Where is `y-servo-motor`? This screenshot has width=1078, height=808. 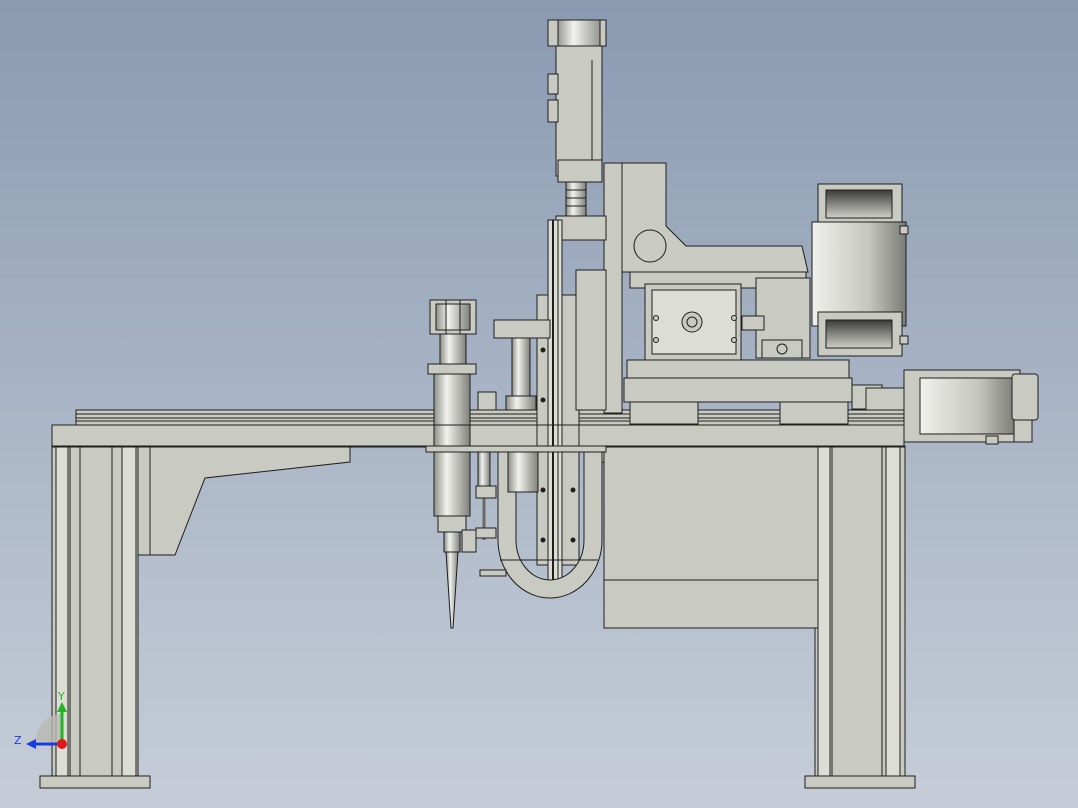 y-servo-motor is located at coordinates (860, 270).